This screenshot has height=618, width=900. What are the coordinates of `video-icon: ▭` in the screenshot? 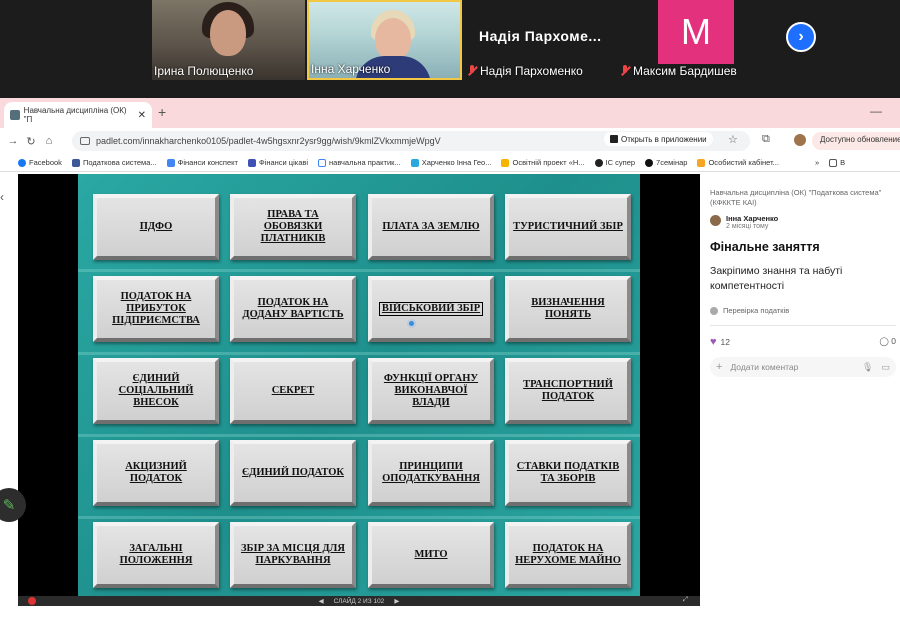 It's located at (885, 367).